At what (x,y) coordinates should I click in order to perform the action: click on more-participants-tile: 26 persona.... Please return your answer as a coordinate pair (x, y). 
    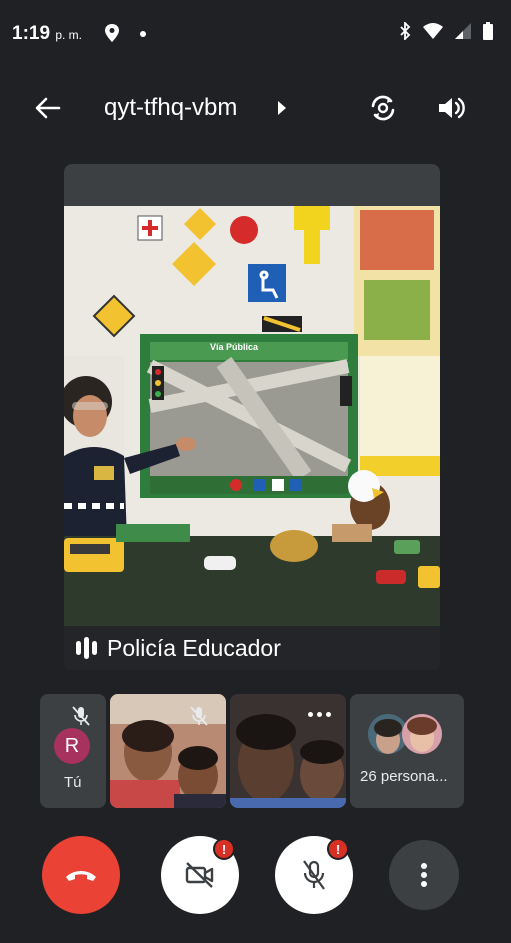
    Looking at the image, I should click on (407, 751).